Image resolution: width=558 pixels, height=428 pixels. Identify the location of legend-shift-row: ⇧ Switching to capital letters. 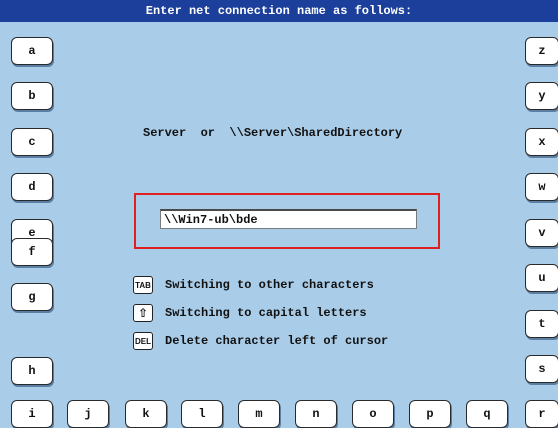
(250, 313).